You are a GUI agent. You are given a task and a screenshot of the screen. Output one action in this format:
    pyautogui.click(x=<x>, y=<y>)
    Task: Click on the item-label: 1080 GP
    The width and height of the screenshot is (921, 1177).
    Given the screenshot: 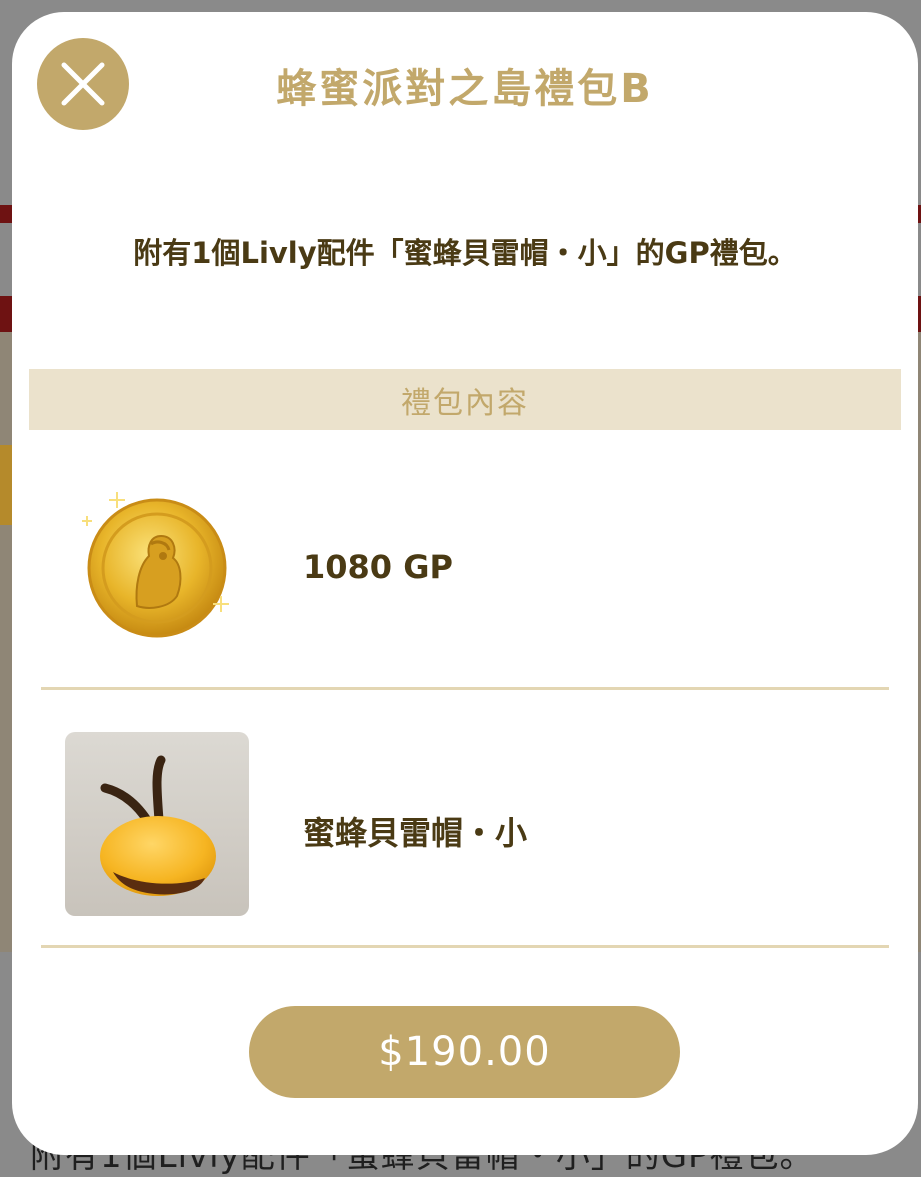 What is the action you would take?
    pyautogui.click(x=378, y=567)
    